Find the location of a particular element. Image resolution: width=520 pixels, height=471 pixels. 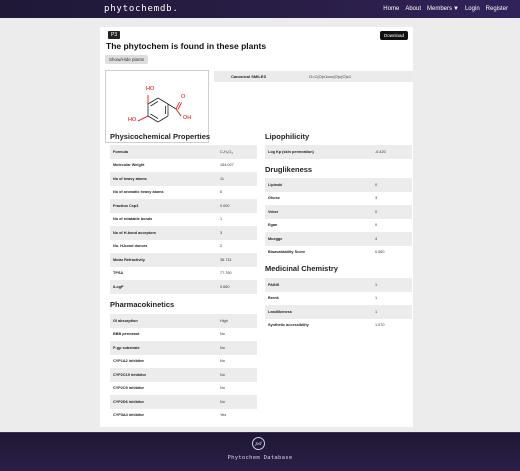

row-label: Veber is located at coordinates (273, 211).